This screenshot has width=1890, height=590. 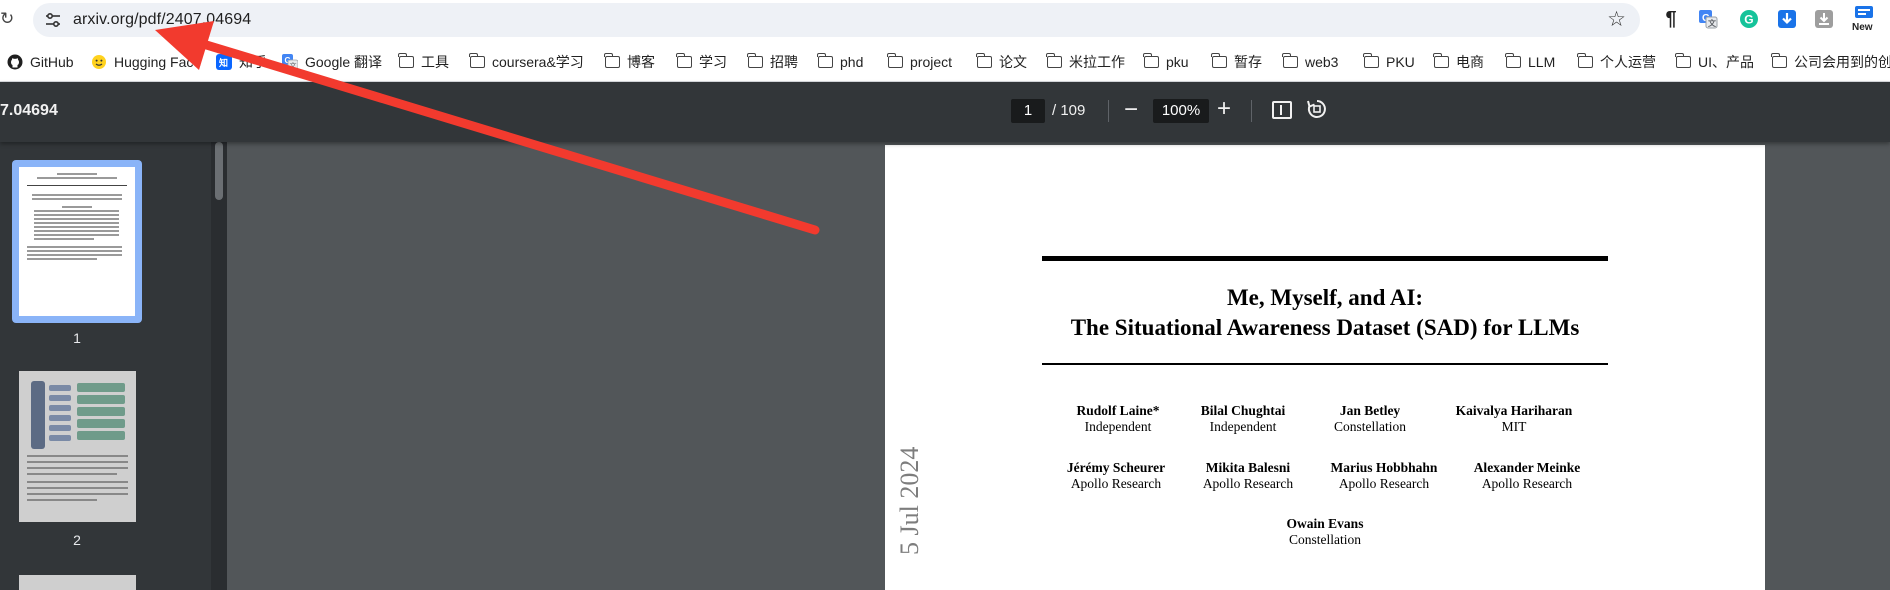 What do you see at coordinates (1628, 62) in the screenshot?
I see `bookmark-label: 个人运营` at bounding box center [1628, 62].